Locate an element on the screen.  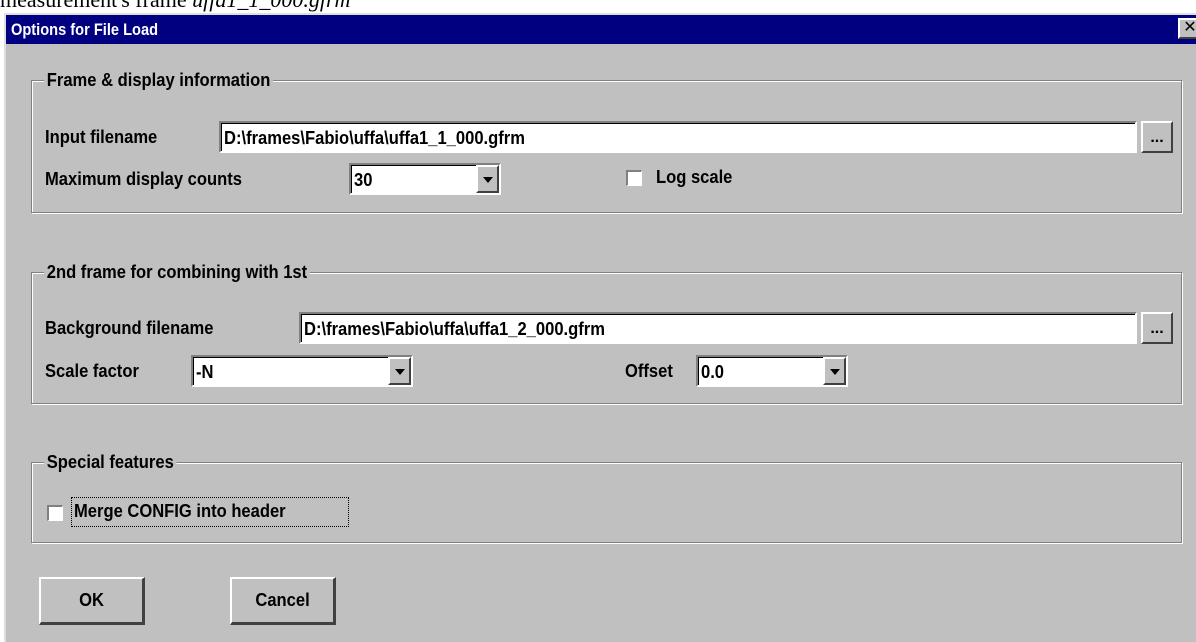
special-features-legend: Special features is located at coordinates (110, 462).